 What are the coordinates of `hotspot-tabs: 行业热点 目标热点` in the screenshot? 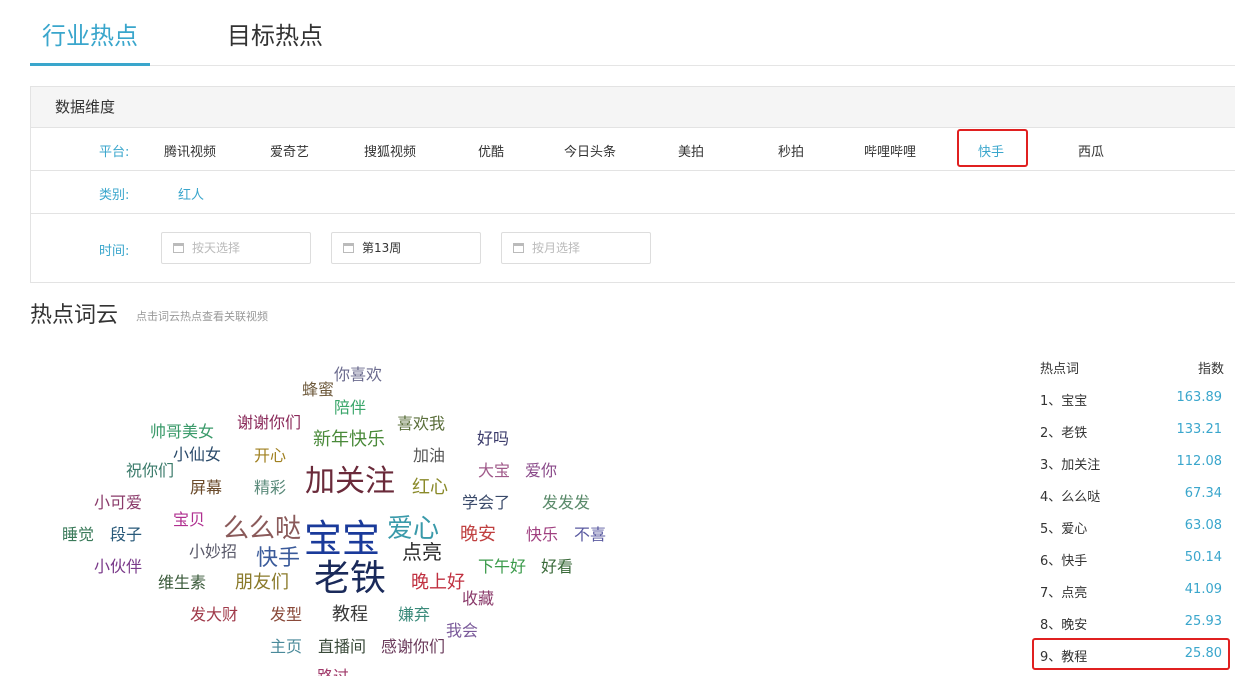 It's located at (632, 33).